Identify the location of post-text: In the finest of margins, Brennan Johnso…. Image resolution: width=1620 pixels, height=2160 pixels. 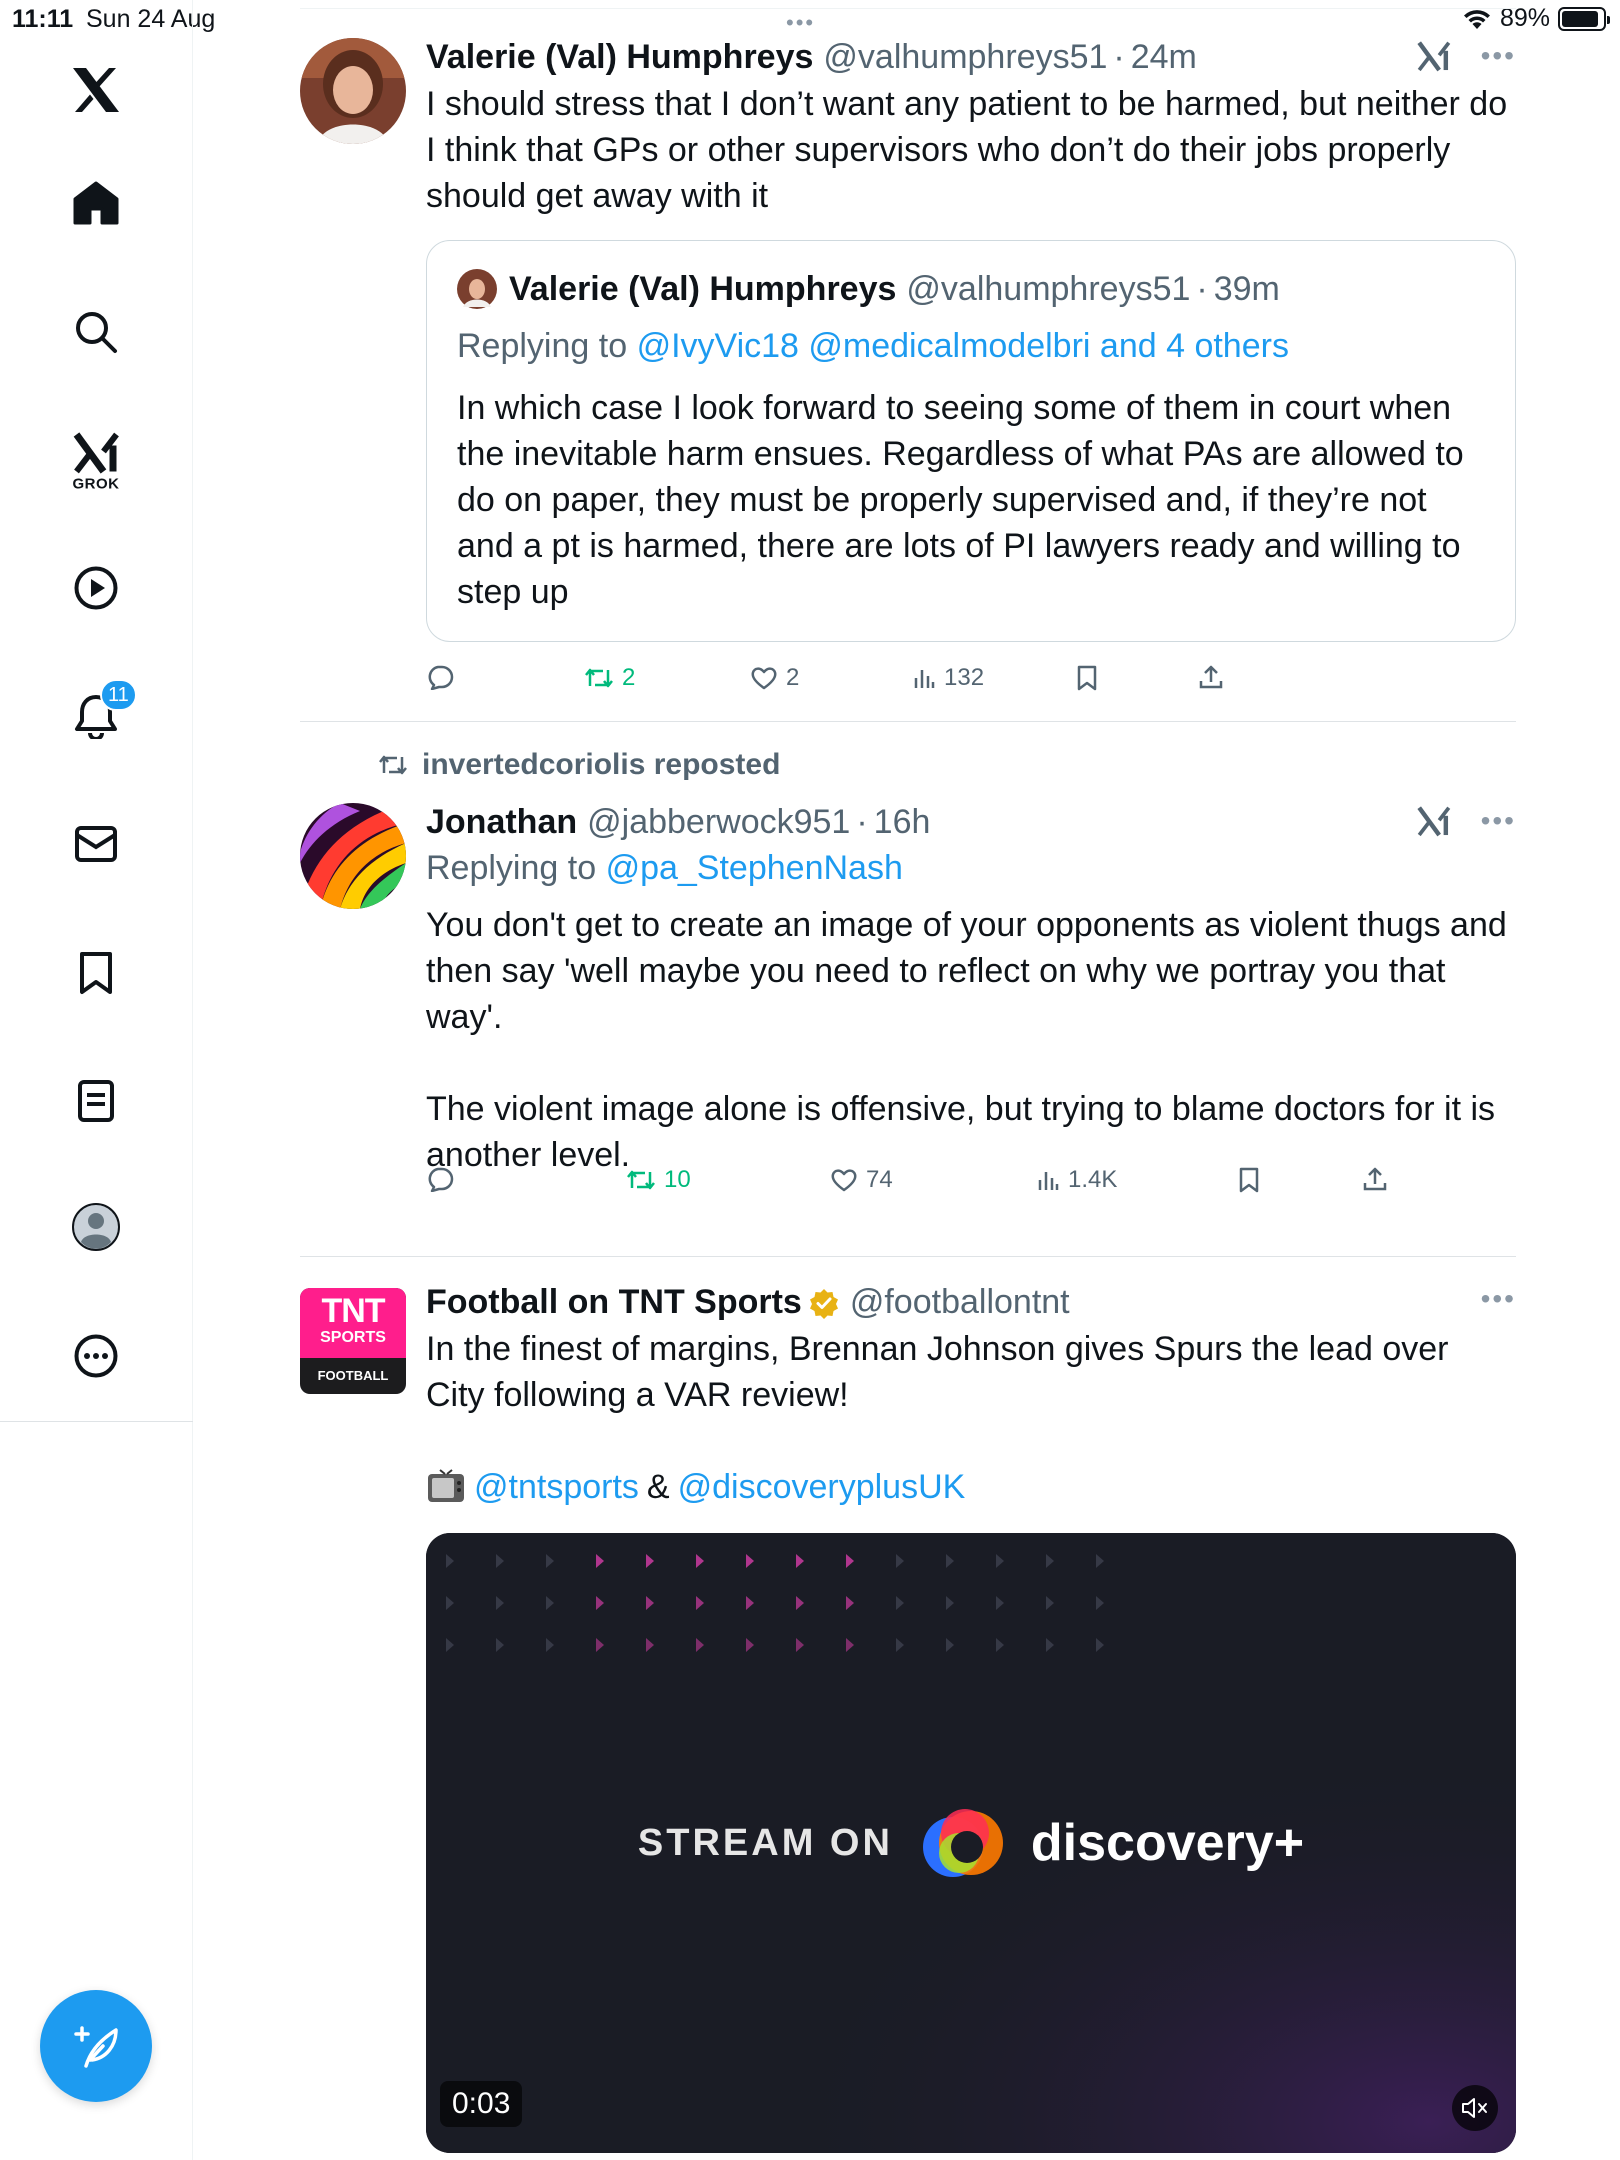
(942, 1372).